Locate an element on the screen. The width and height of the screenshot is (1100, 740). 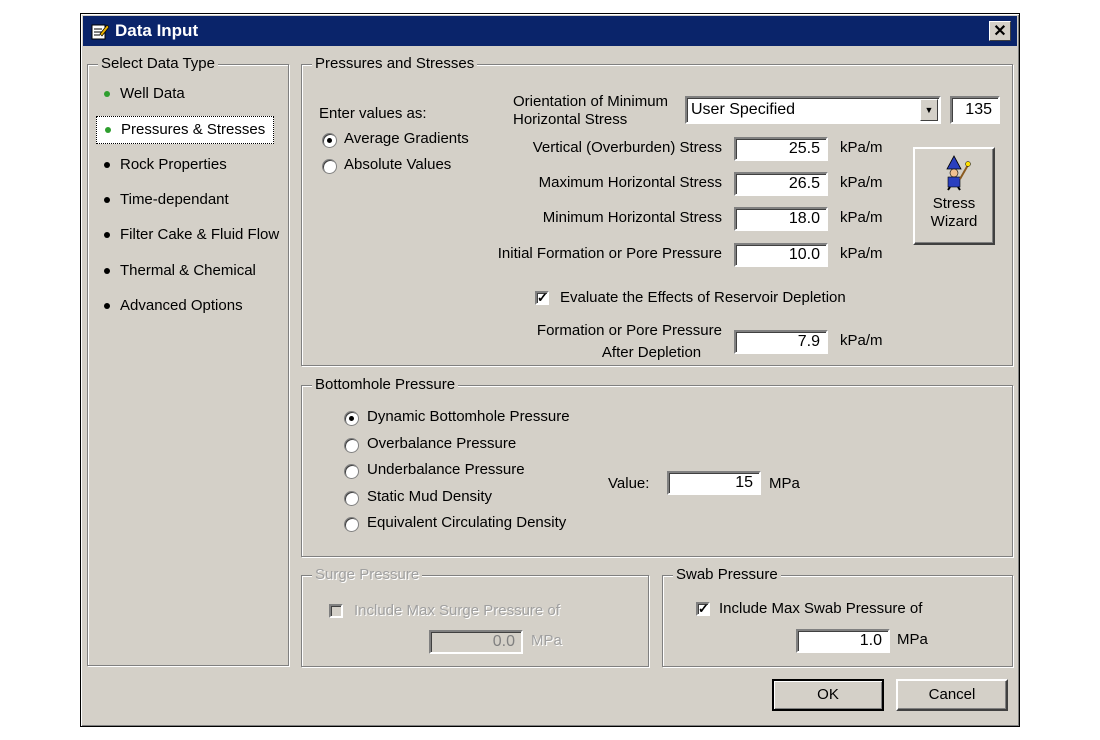
swab-check-label: Include Max Swab Pressure of is located at coordinates (821, 608).